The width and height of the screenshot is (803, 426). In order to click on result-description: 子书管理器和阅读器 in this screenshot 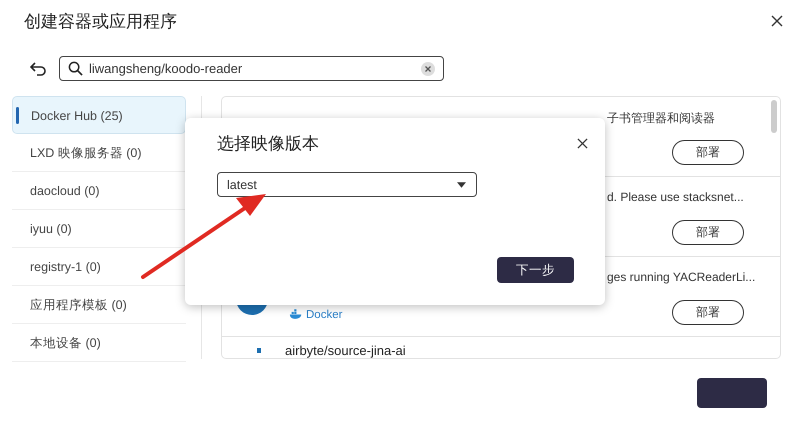, I will do `click(661, 118)`.